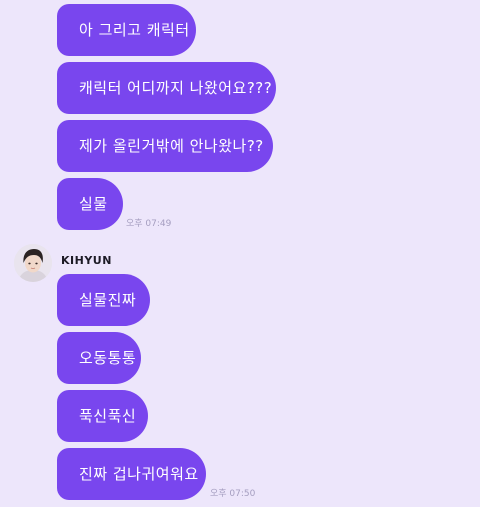 The image size is (480, 507). I want to click on message-bubble: 아 그리고 캐릭터, so click(126, 30).